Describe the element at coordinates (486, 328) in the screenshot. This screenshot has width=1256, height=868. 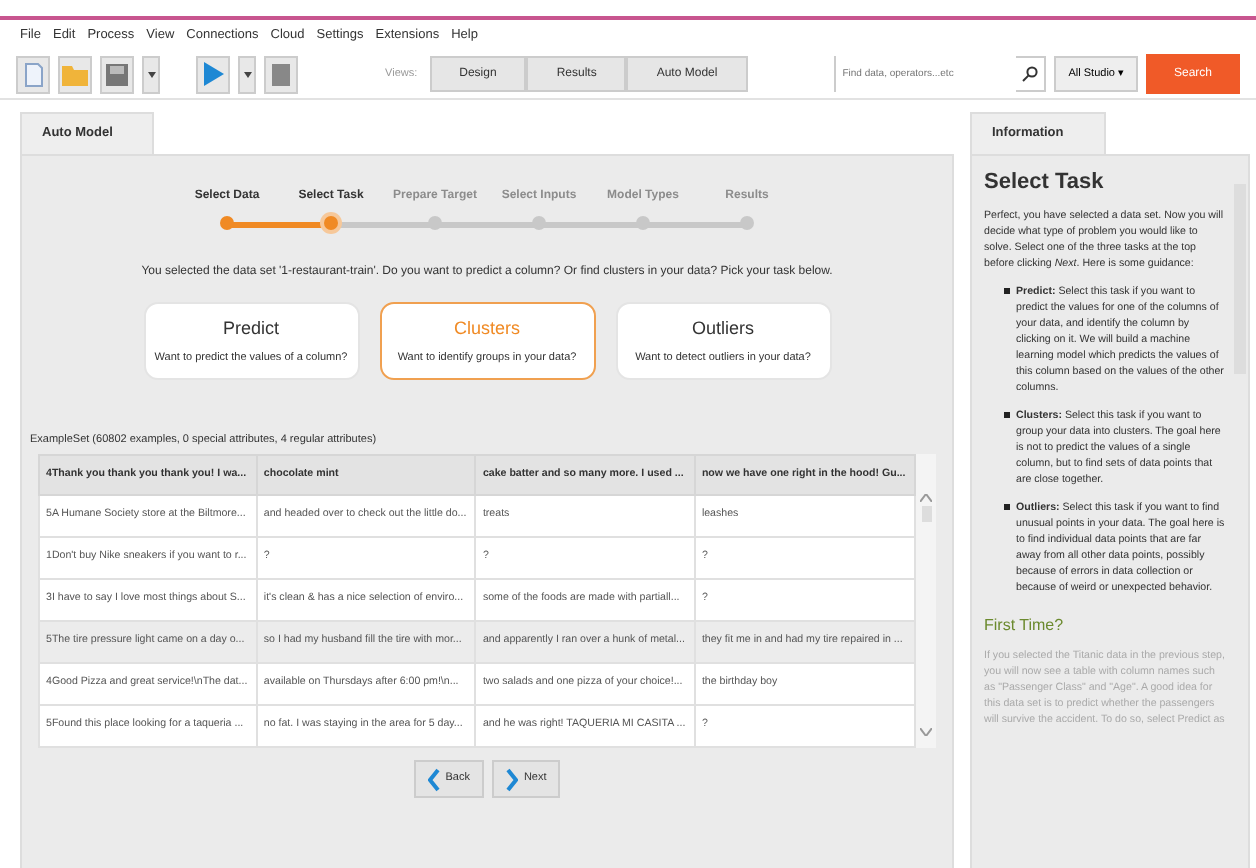
I see `task-title: Clusters` at that location.